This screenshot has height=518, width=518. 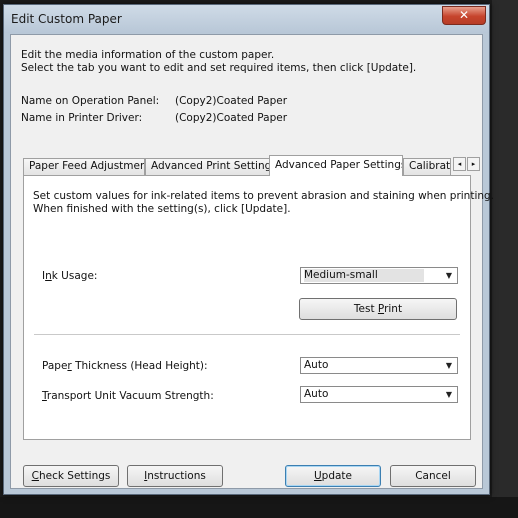 What do you see at coordinates (70, 276) in the screenshot?
I see `ink-usage-label: Ink Usage:` at bounding box center [70, 276].